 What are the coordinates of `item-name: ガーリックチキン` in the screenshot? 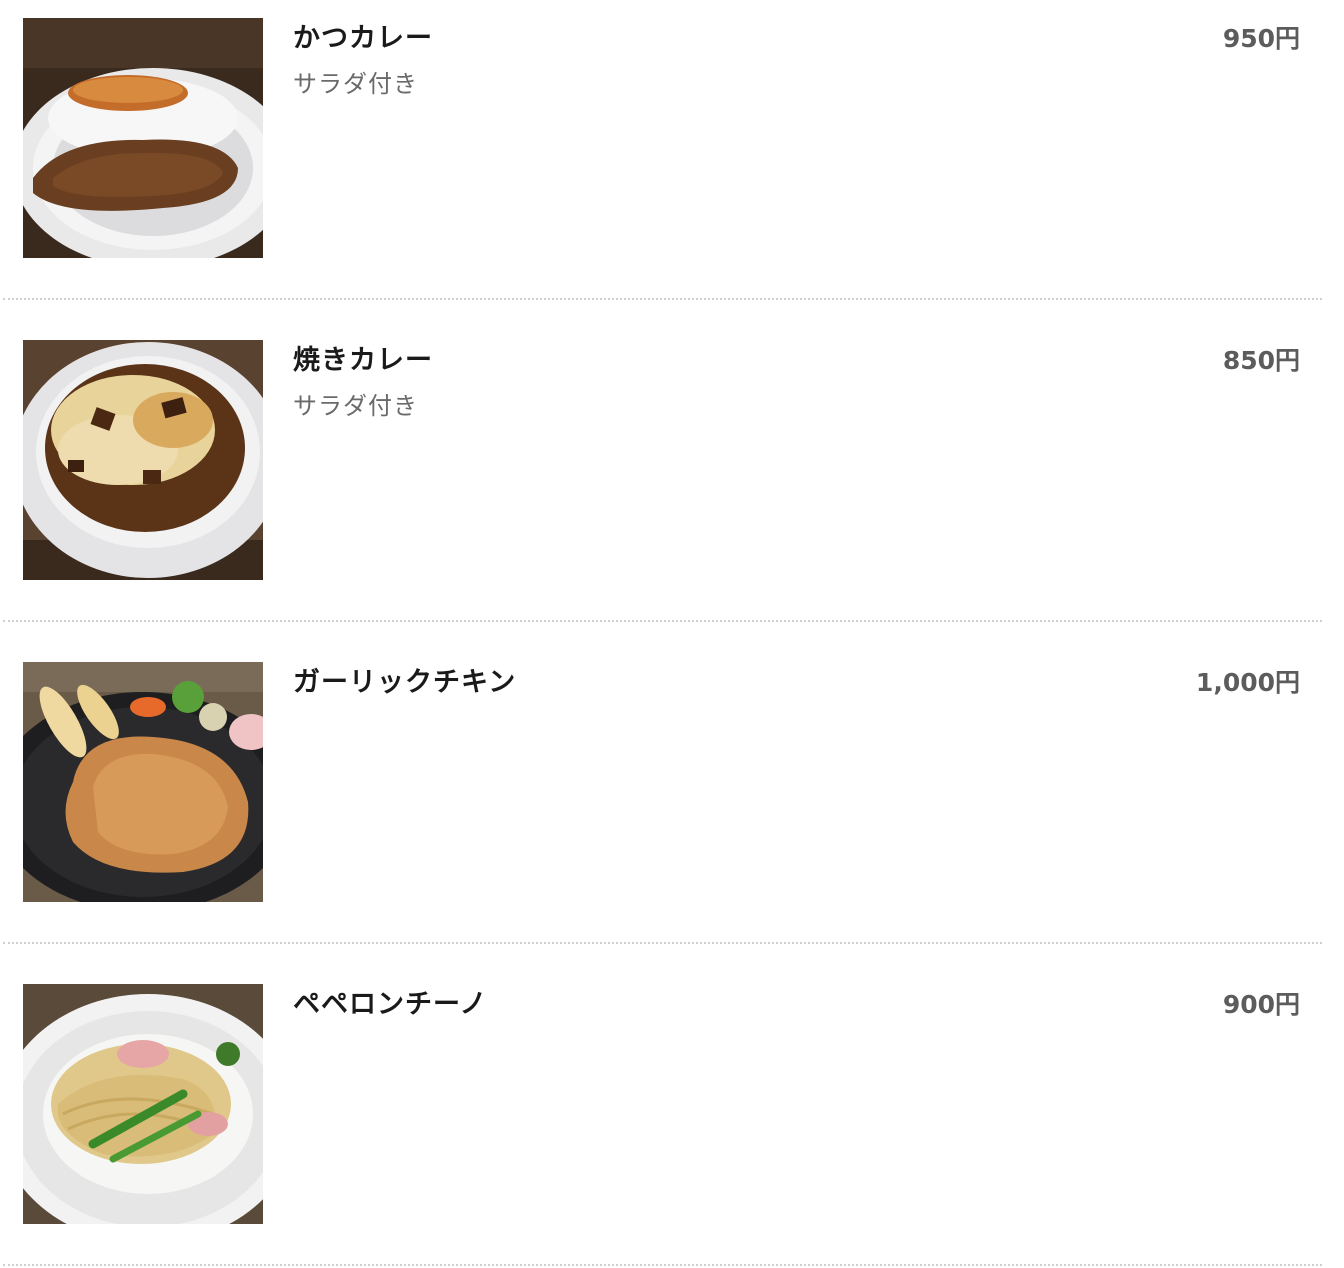 It's located at (405, 682).